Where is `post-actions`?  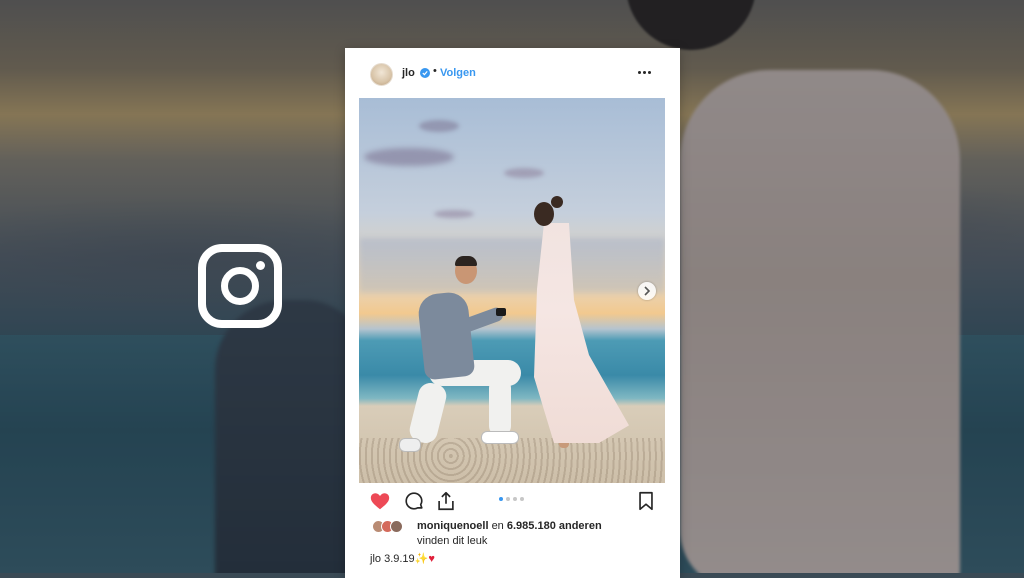
post-actions is located at coordinates (512, 501).